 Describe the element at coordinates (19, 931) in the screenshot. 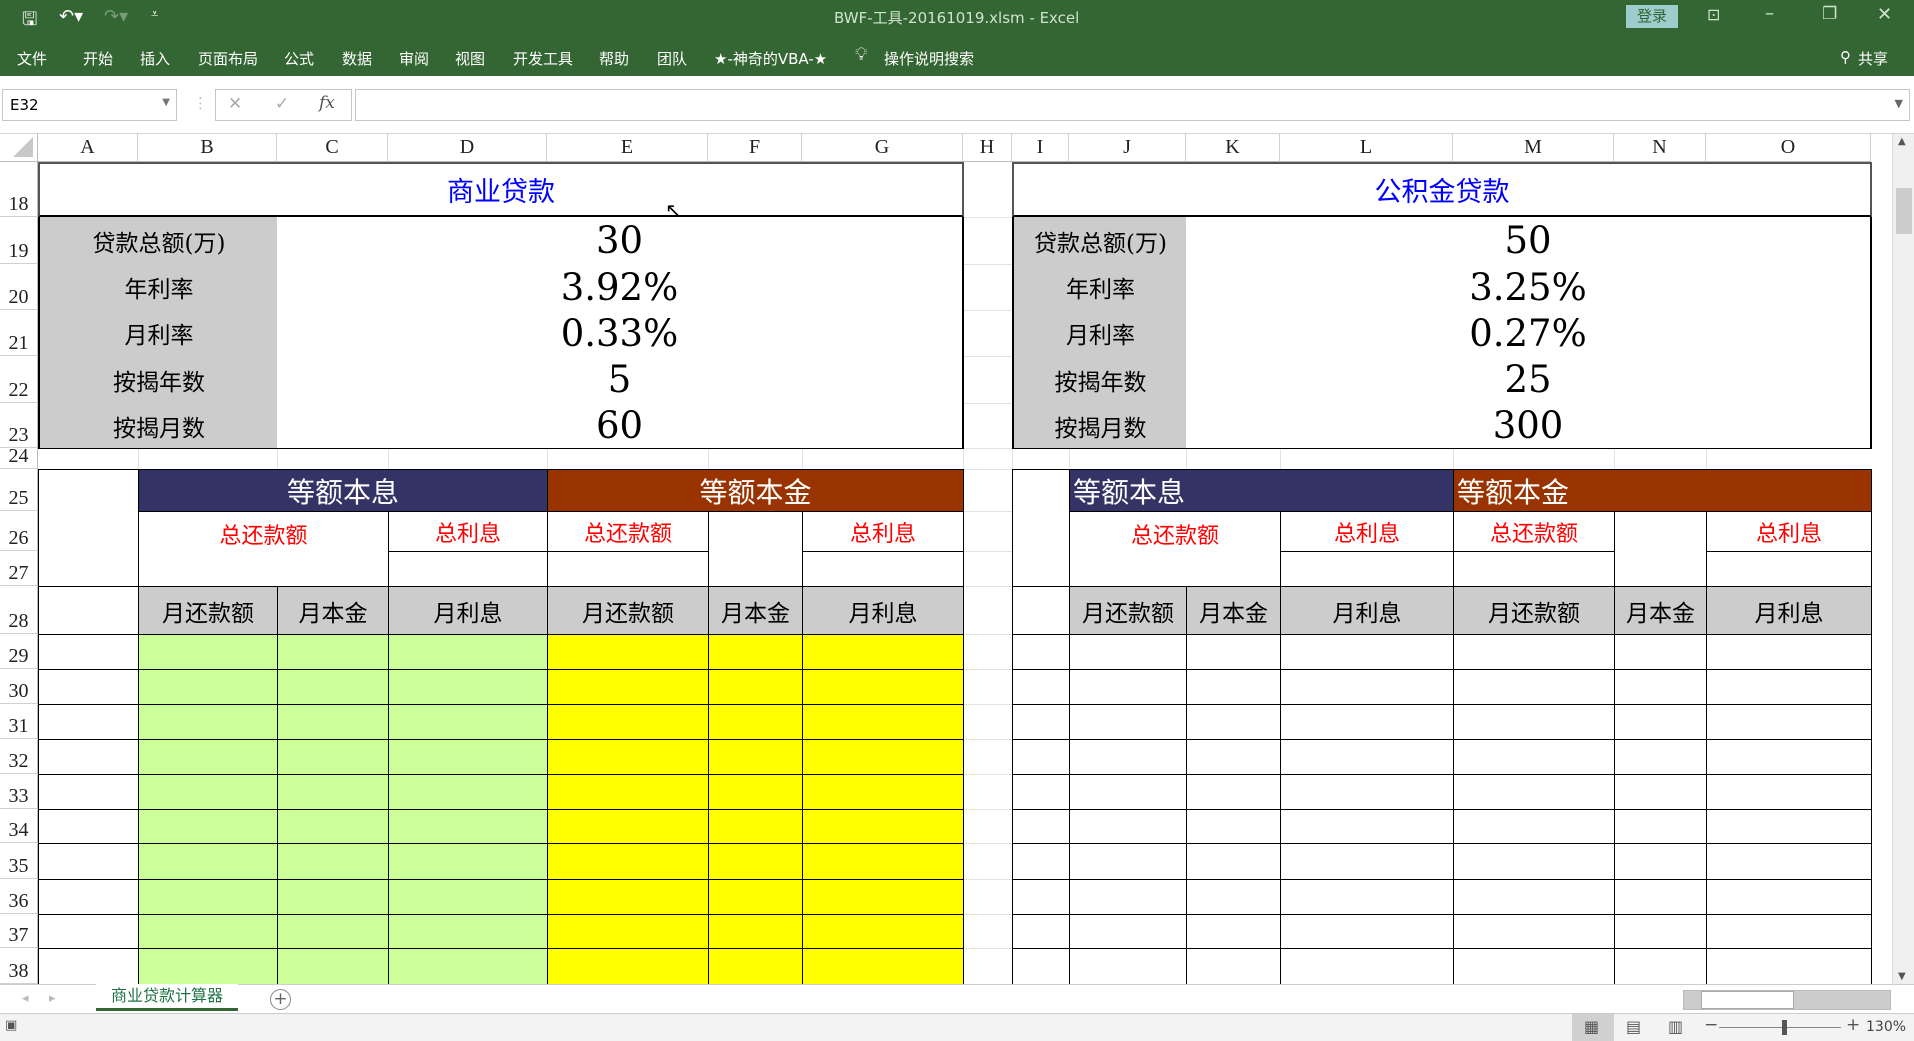

I see `row-header-37: 37` at that location.